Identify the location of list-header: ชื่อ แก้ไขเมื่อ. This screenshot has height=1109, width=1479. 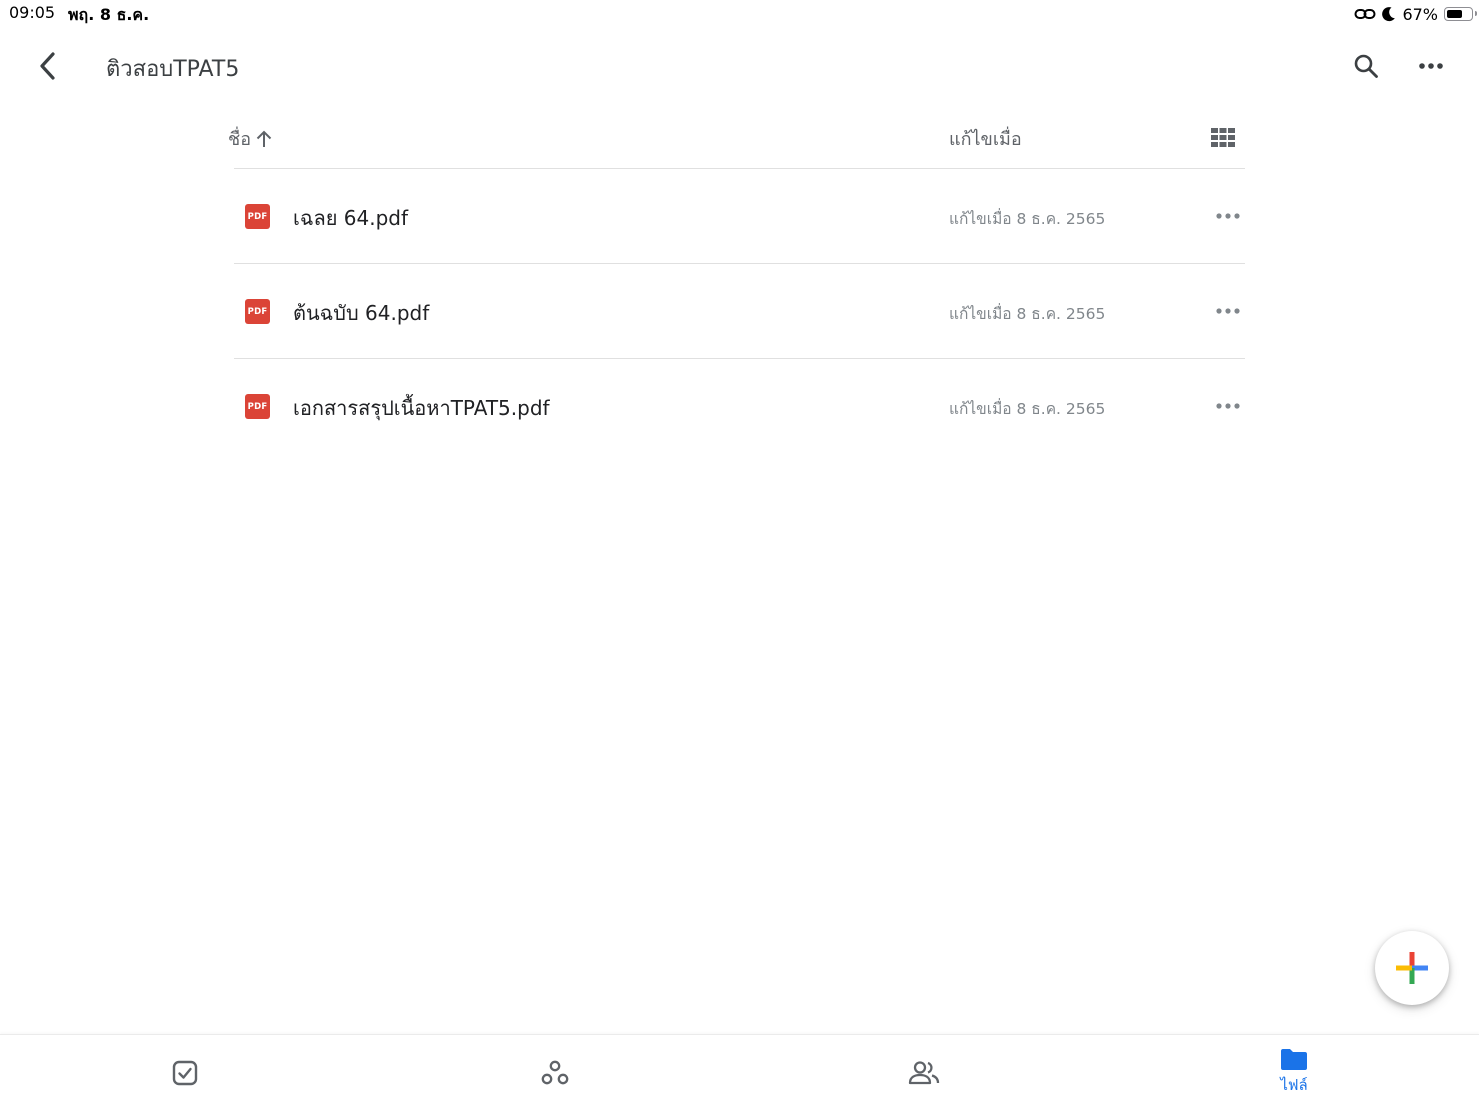
(736, 136).